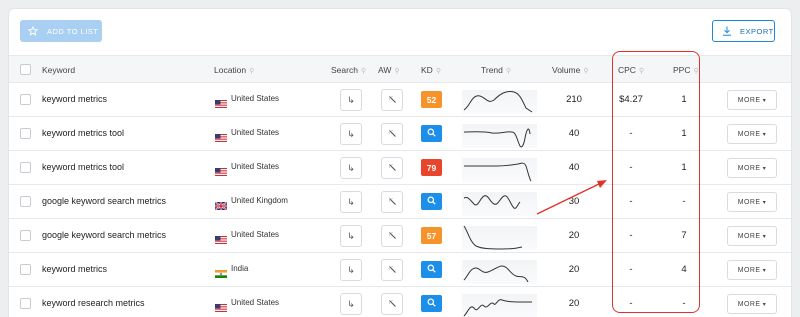 This screenshot has width=800, height=317. What do you see at coordinates (58, 70) in the screenshot?
I see `keyword-column-header: Keyword` at bounding box center [58, 70].